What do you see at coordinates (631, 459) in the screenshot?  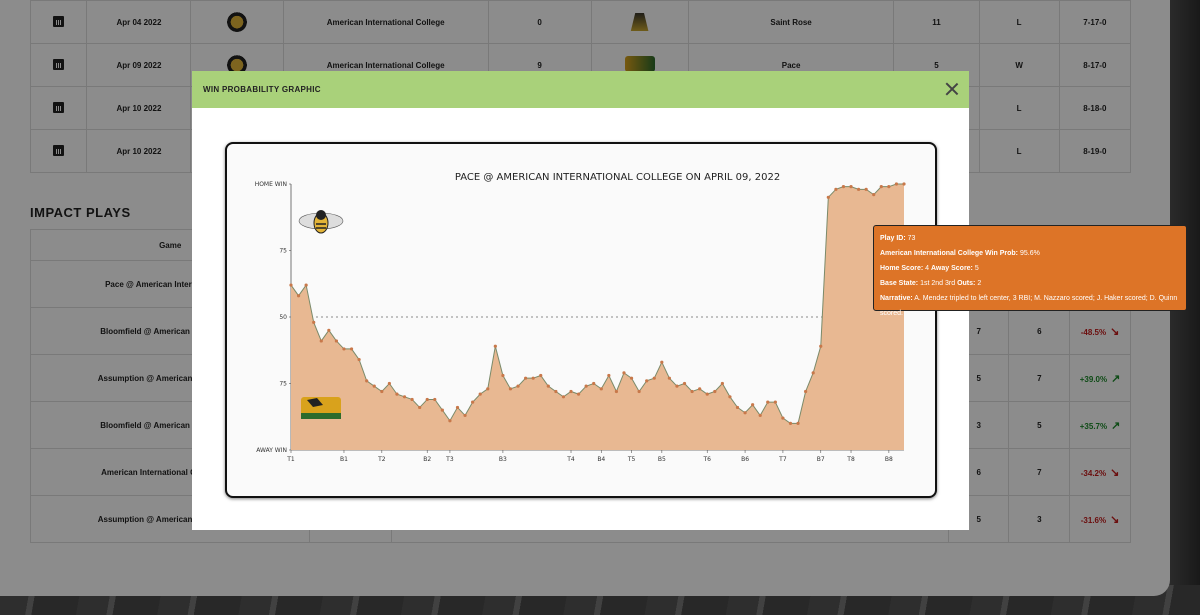 I see `x-tick-label: T5` at bounding box center [631, 459].